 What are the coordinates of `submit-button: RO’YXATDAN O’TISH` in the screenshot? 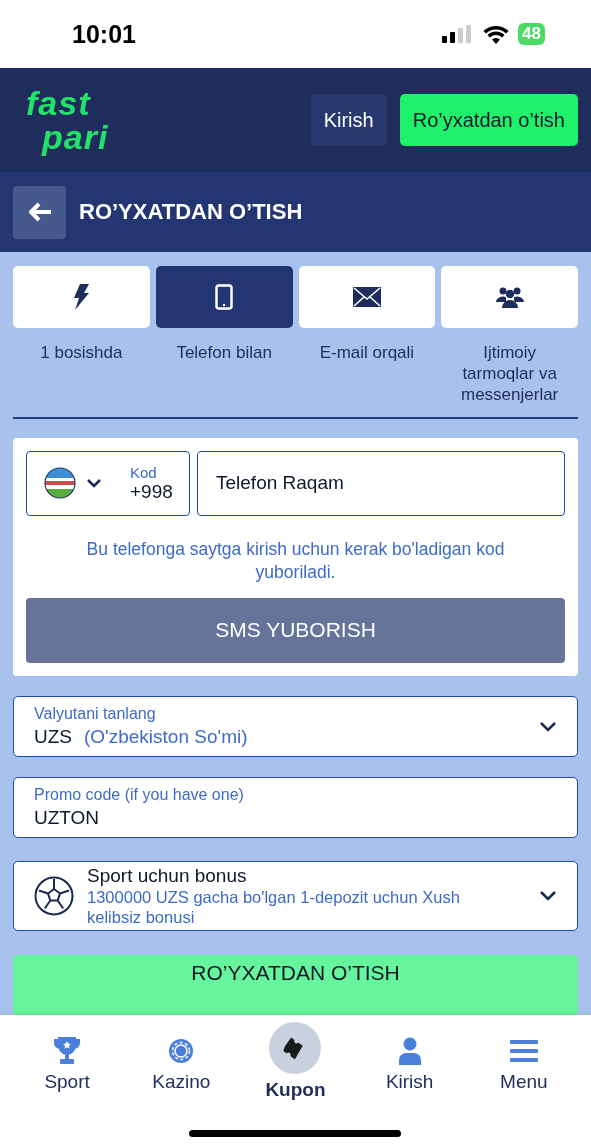 It's located at (295, 985).